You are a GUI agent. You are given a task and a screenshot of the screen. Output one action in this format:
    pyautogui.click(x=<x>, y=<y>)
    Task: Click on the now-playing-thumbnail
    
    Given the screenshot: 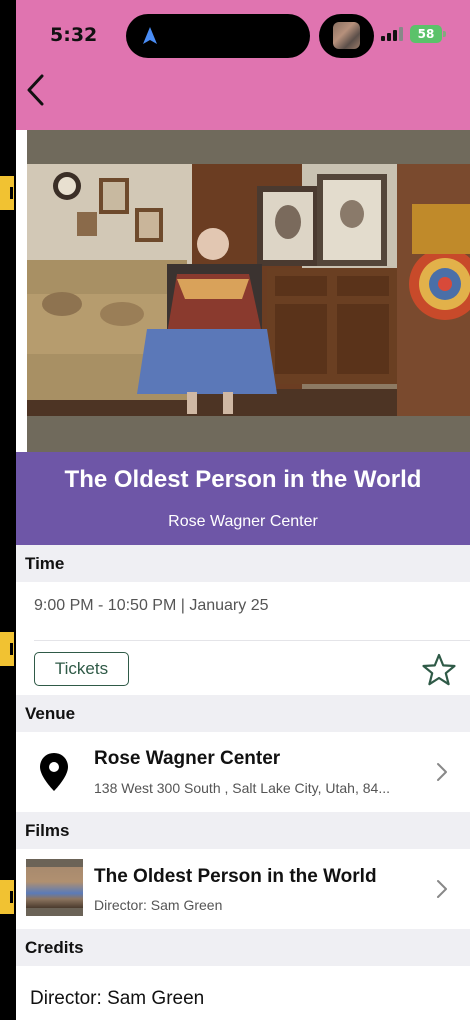 What is the action you would take?
    pyautogui.click(x=346, y=35)
    